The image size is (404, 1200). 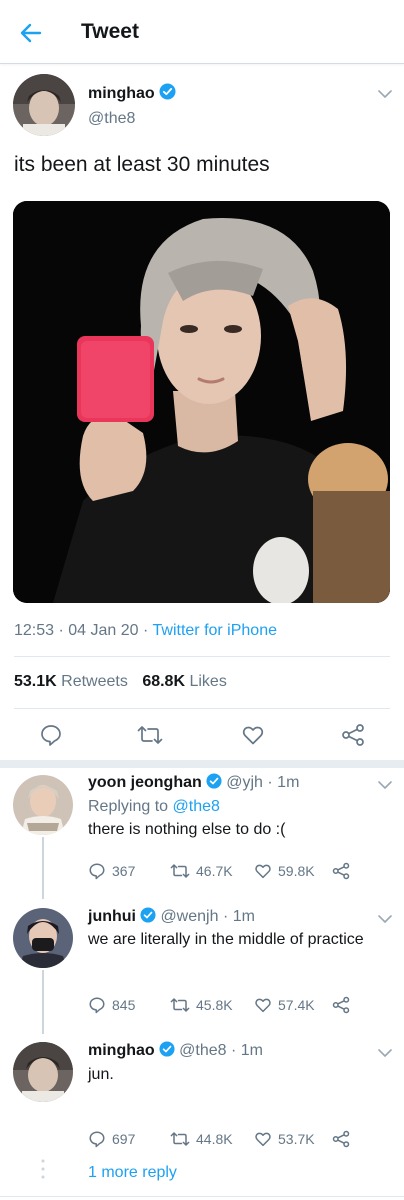 I want to click on thread-continuation-dots, so click(x=43, y=1169).